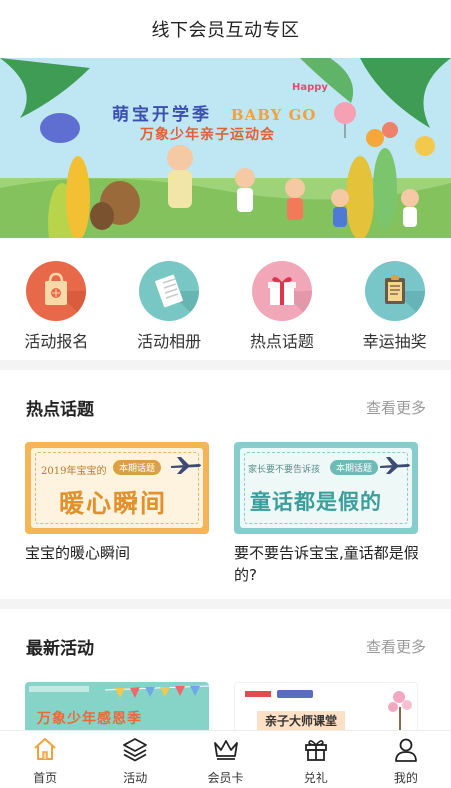 The image size is (451, 788). I want to click on activity-card: 亲子大师课堂, so click(326, 707).